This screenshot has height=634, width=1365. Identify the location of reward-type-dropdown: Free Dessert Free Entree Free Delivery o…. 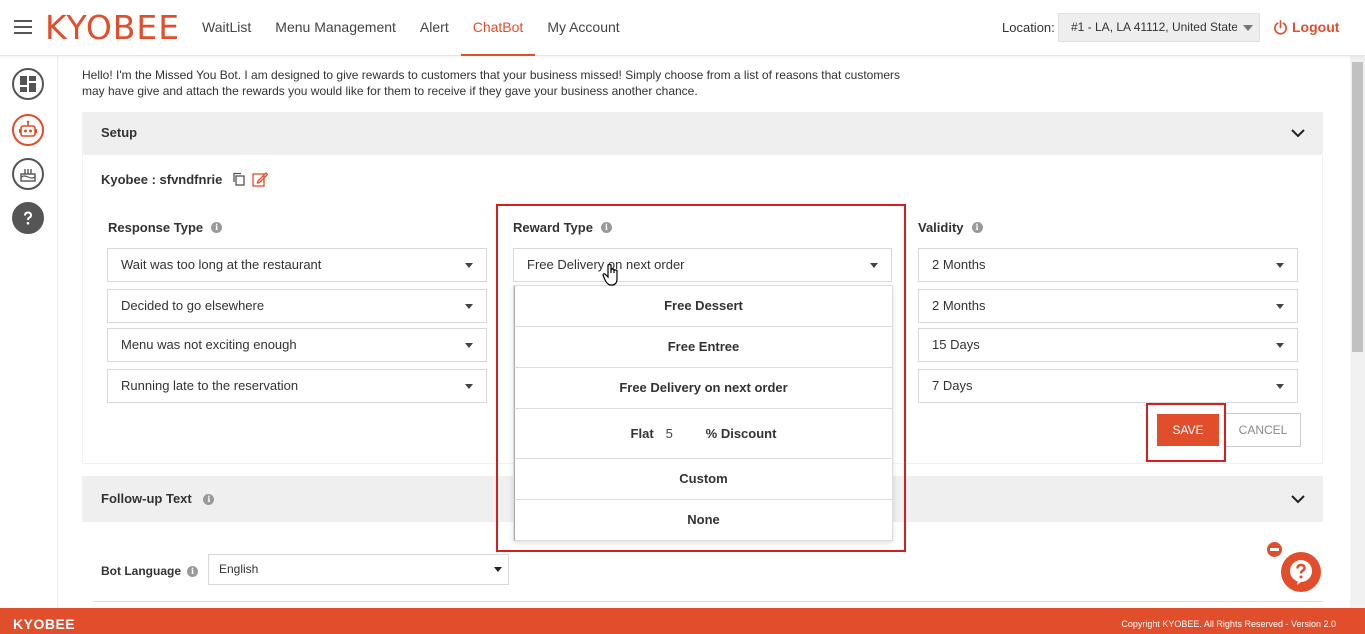
(703, 413).